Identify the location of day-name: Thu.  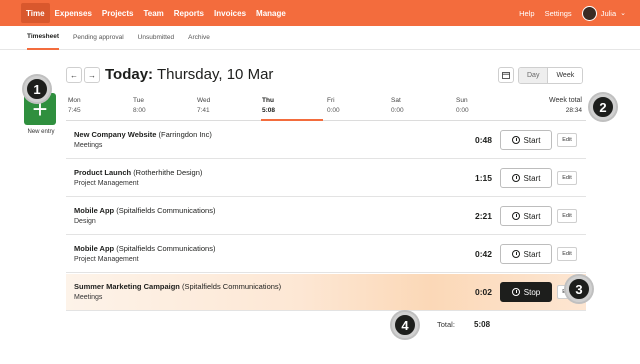
(268, 100).